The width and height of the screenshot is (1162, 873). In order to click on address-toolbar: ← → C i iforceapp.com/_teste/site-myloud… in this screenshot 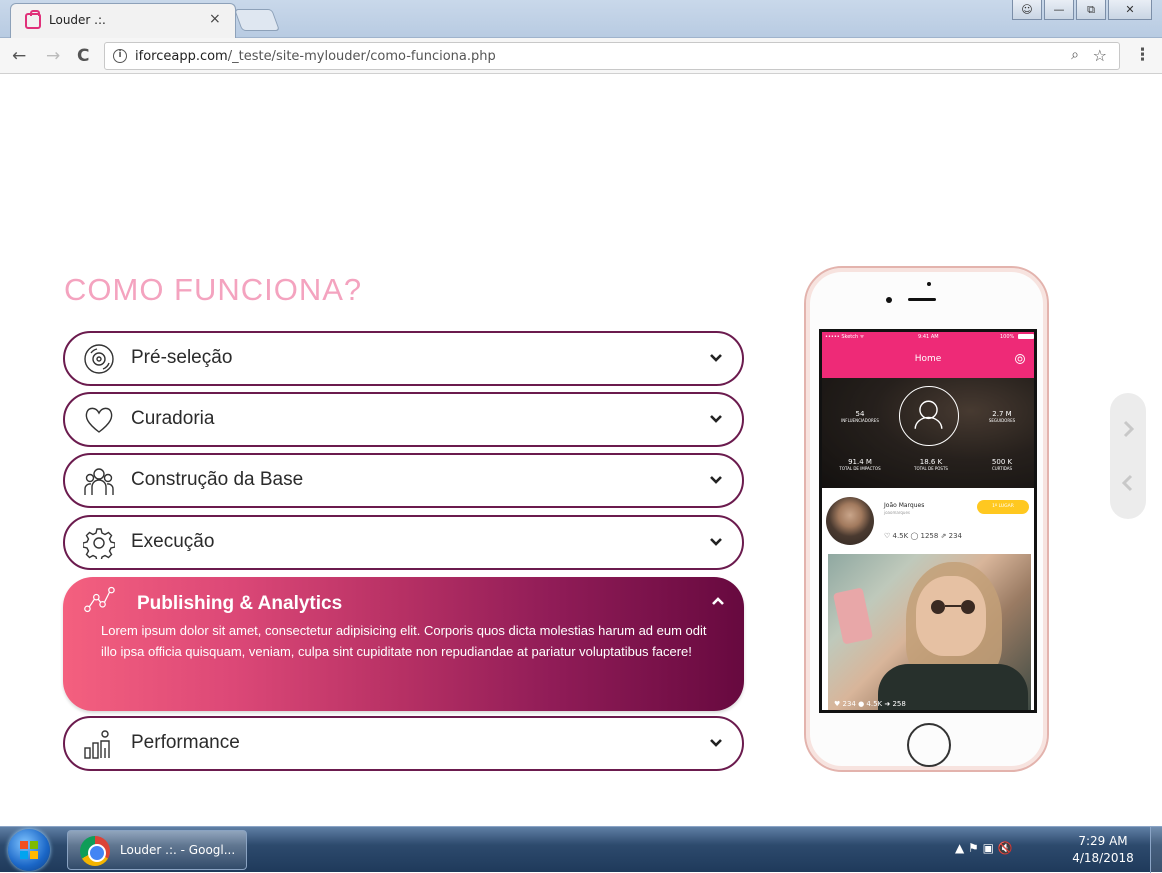, I will do `click(581, 56)`.